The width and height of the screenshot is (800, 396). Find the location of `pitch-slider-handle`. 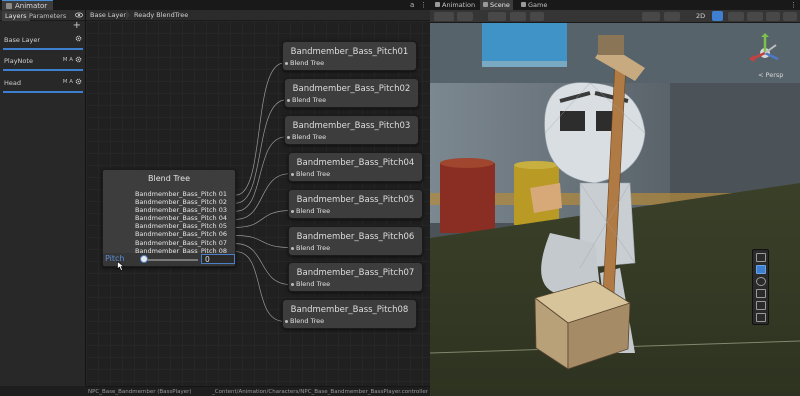

pitch-slider-handle is located at coordinates (144, 259).